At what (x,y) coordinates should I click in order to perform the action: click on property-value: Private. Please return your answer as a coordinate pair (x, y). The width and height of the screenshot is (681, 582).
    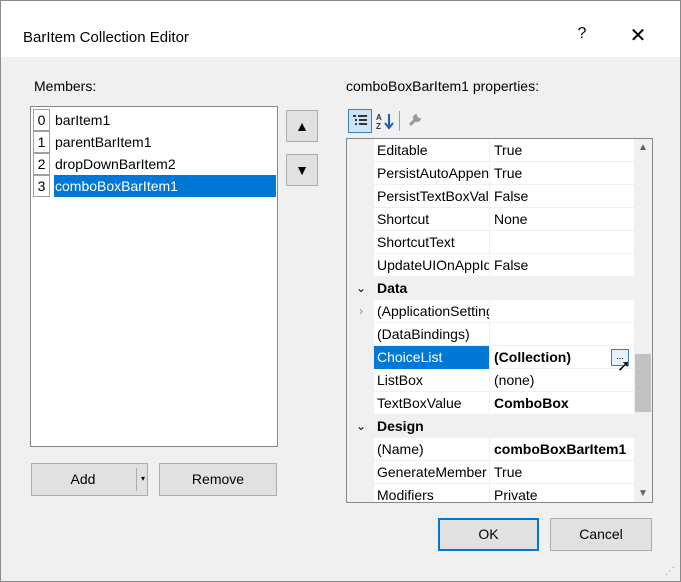
    Looking at the image, I should click on (562, 493).